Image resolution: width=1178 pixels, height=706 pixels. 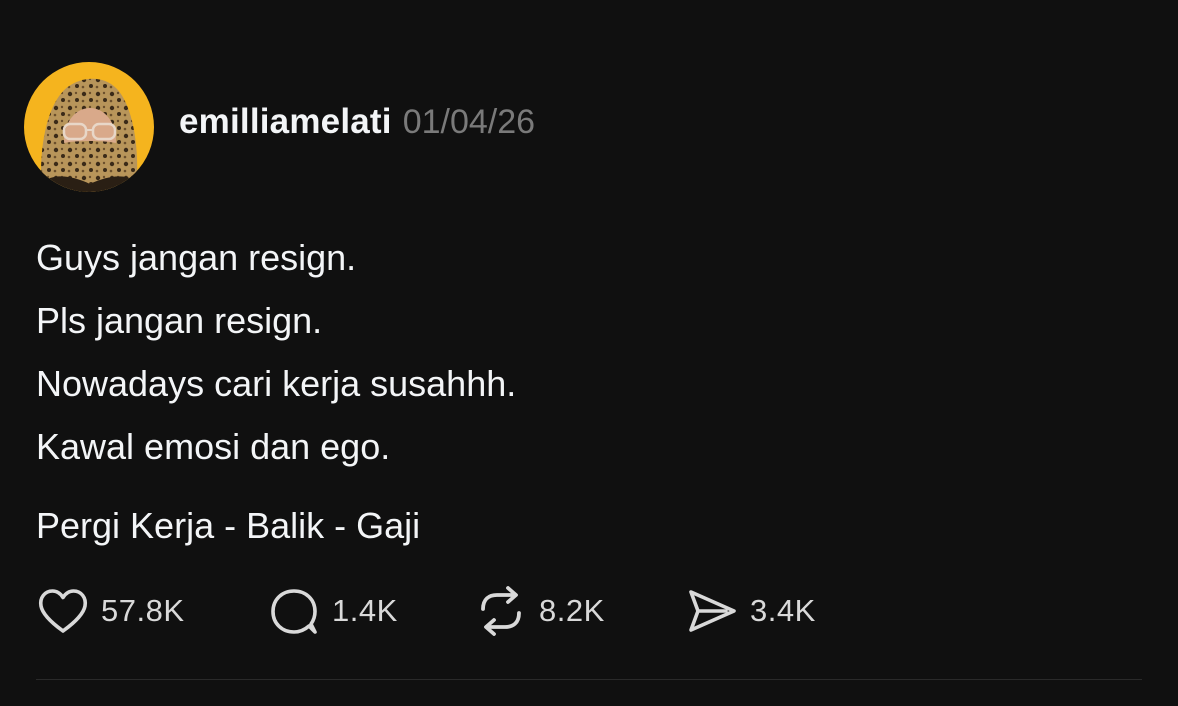 What do you see at coordinates (365, 610) in the screenshot?
I see `reply-count: 1.4K` at bounding box center [365, 610].